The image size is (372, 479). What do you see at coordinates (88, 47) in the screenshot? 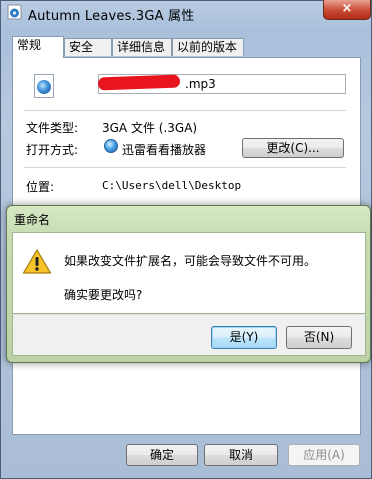
I see `tab-security: 安全` at bounding box center [88, 47].